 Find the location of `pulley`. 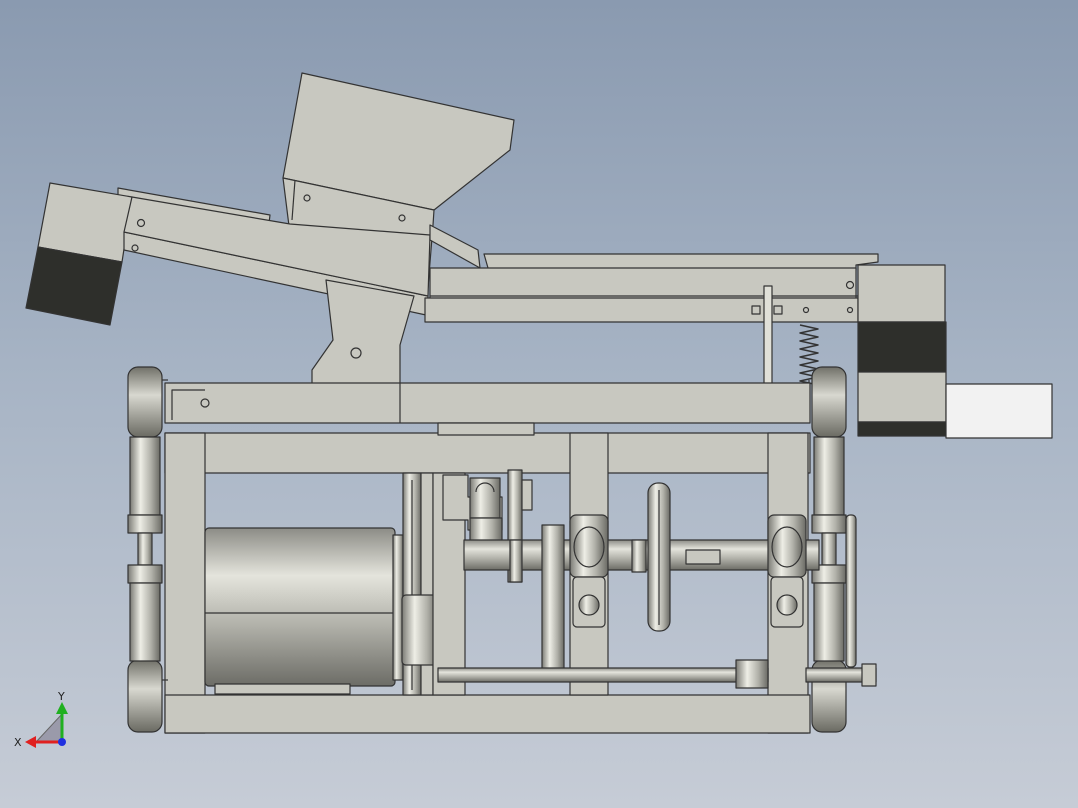

pulley is located at coordinates (651, 557).